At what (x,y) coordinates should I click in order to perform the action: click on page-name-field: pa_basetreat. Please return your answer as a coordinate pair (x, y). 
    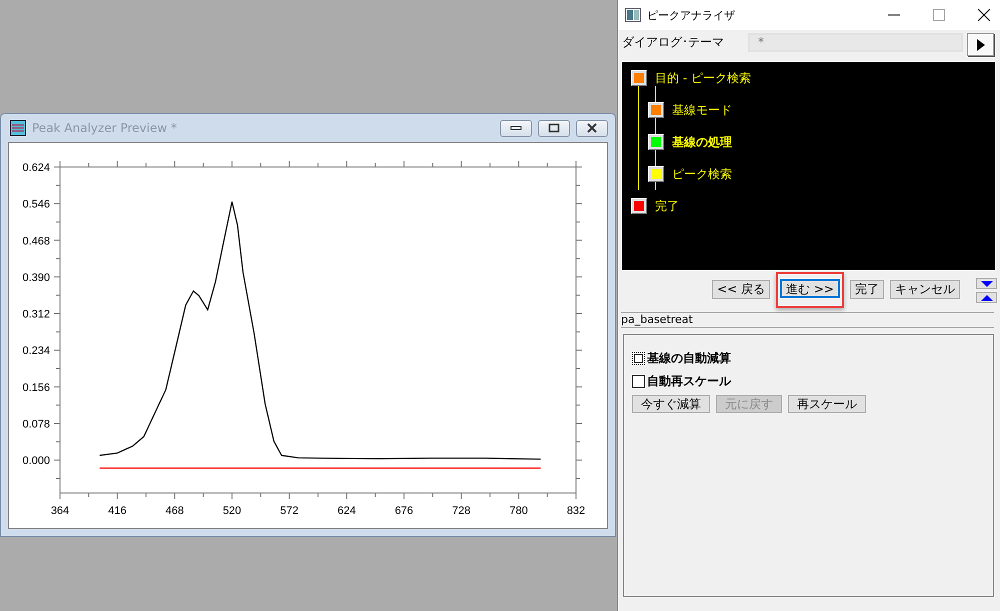
    Looking at the image, I should click on (807, 320).